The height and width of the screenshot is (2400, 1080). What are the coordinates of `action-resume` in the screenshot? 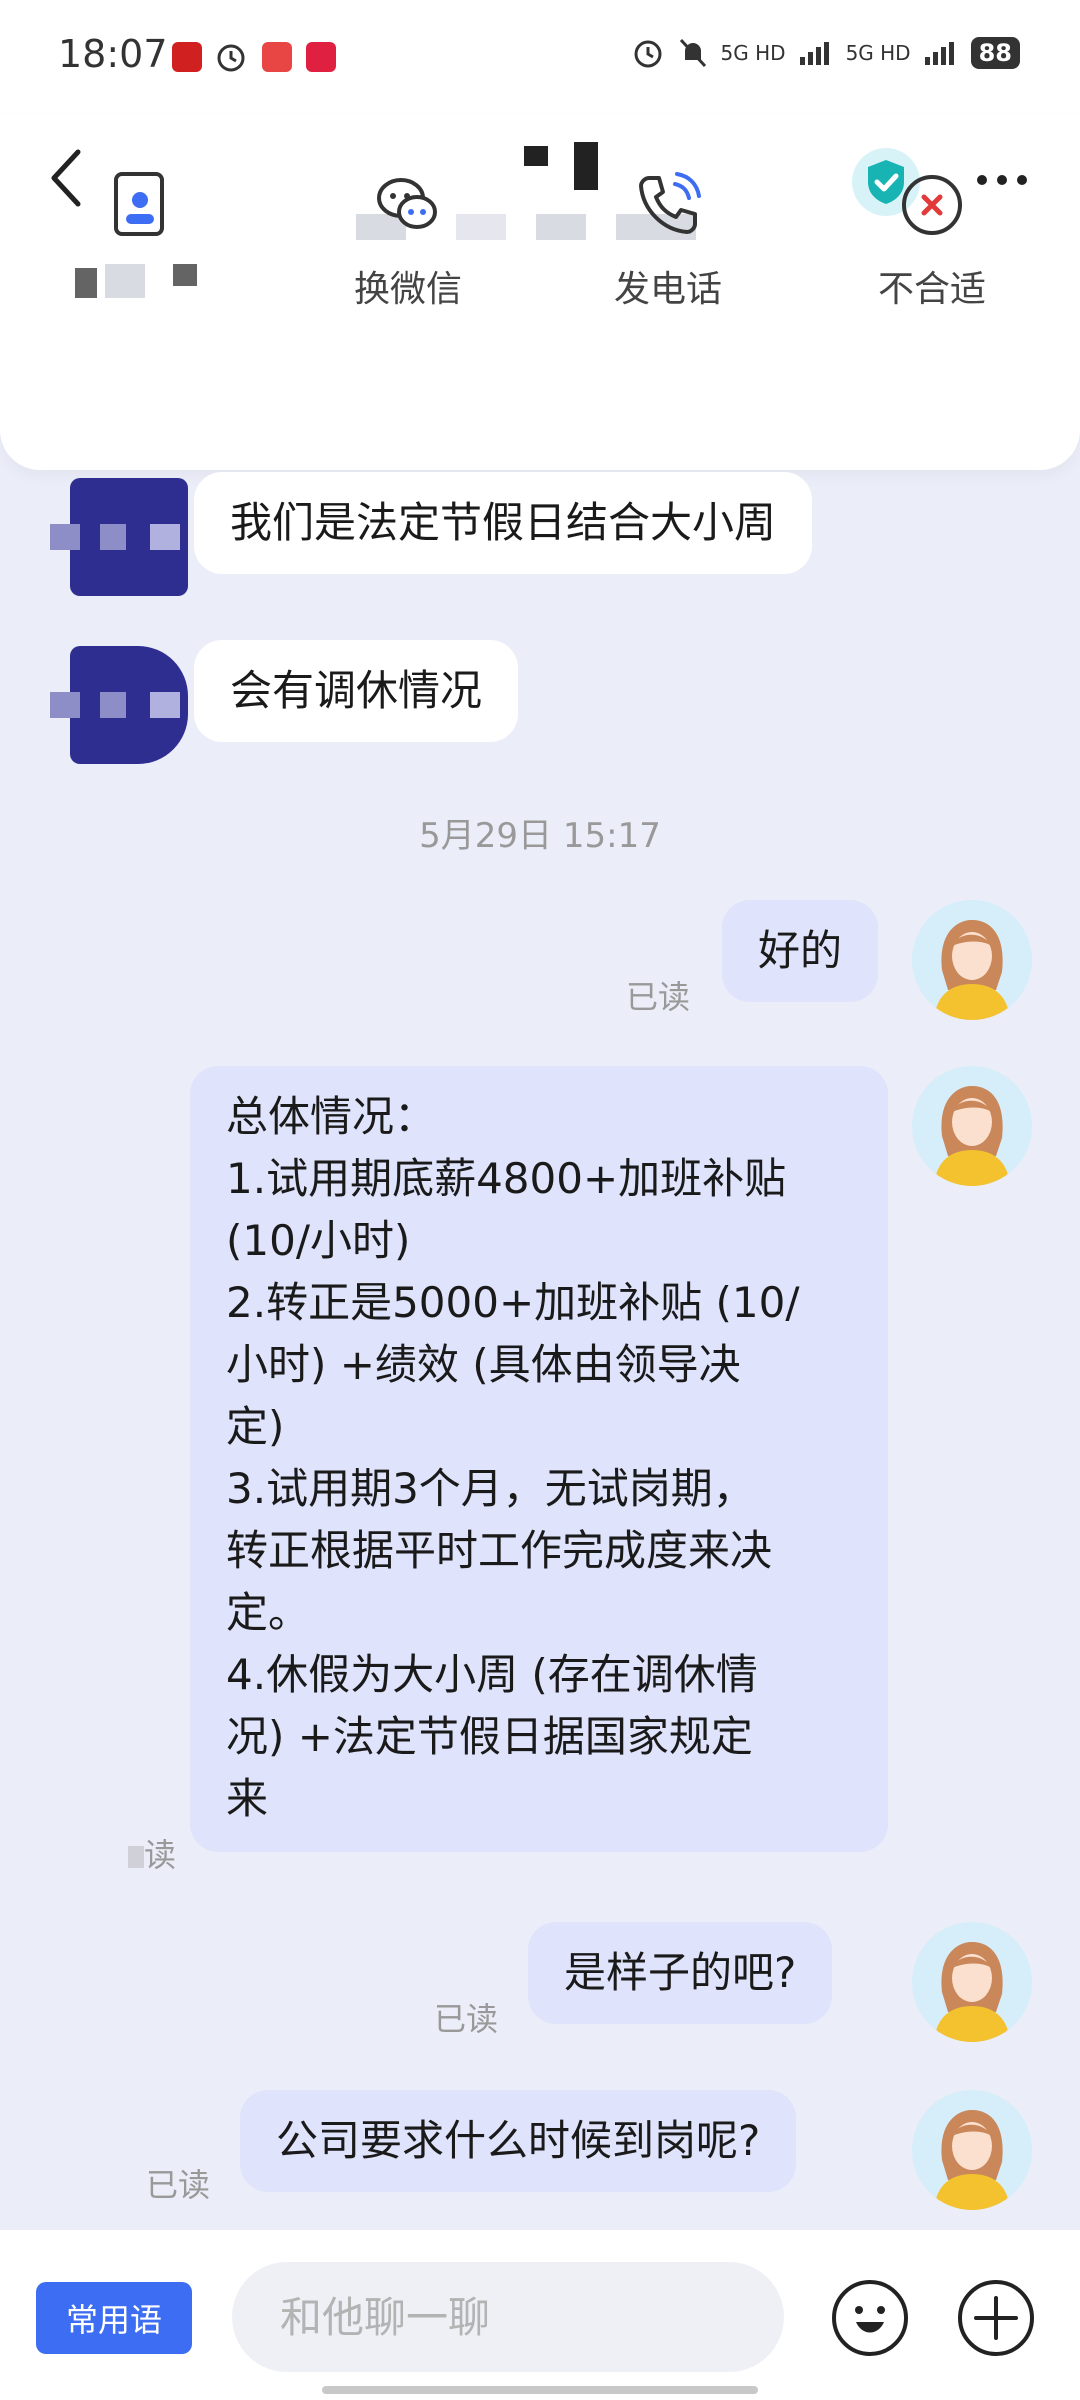 It's located at (140, 236).